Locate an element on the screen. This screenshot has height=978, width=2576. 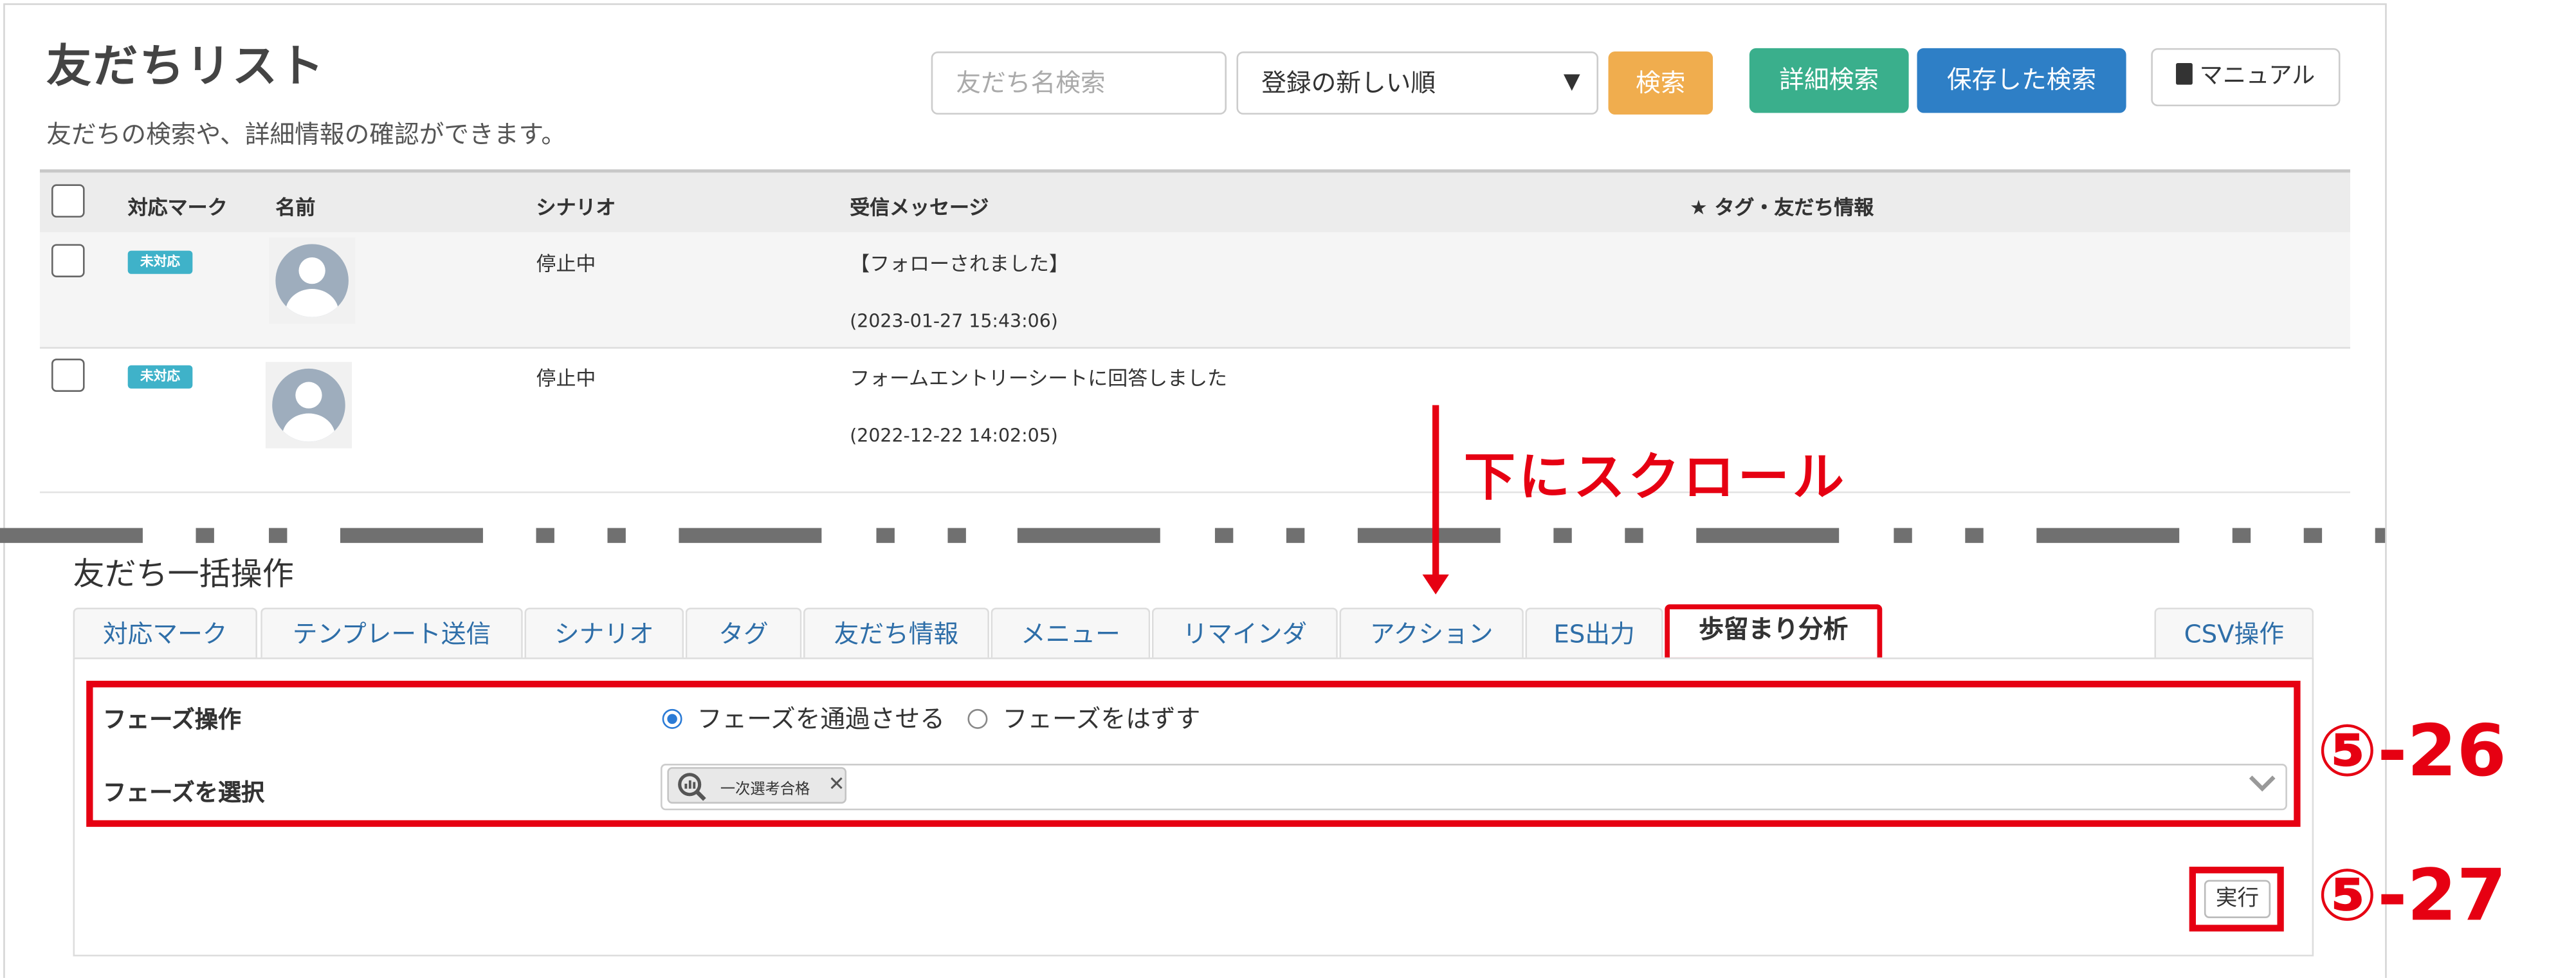
message-timestamp: (2023-01-27 15:43:06) is located at coordinates (954, 321).